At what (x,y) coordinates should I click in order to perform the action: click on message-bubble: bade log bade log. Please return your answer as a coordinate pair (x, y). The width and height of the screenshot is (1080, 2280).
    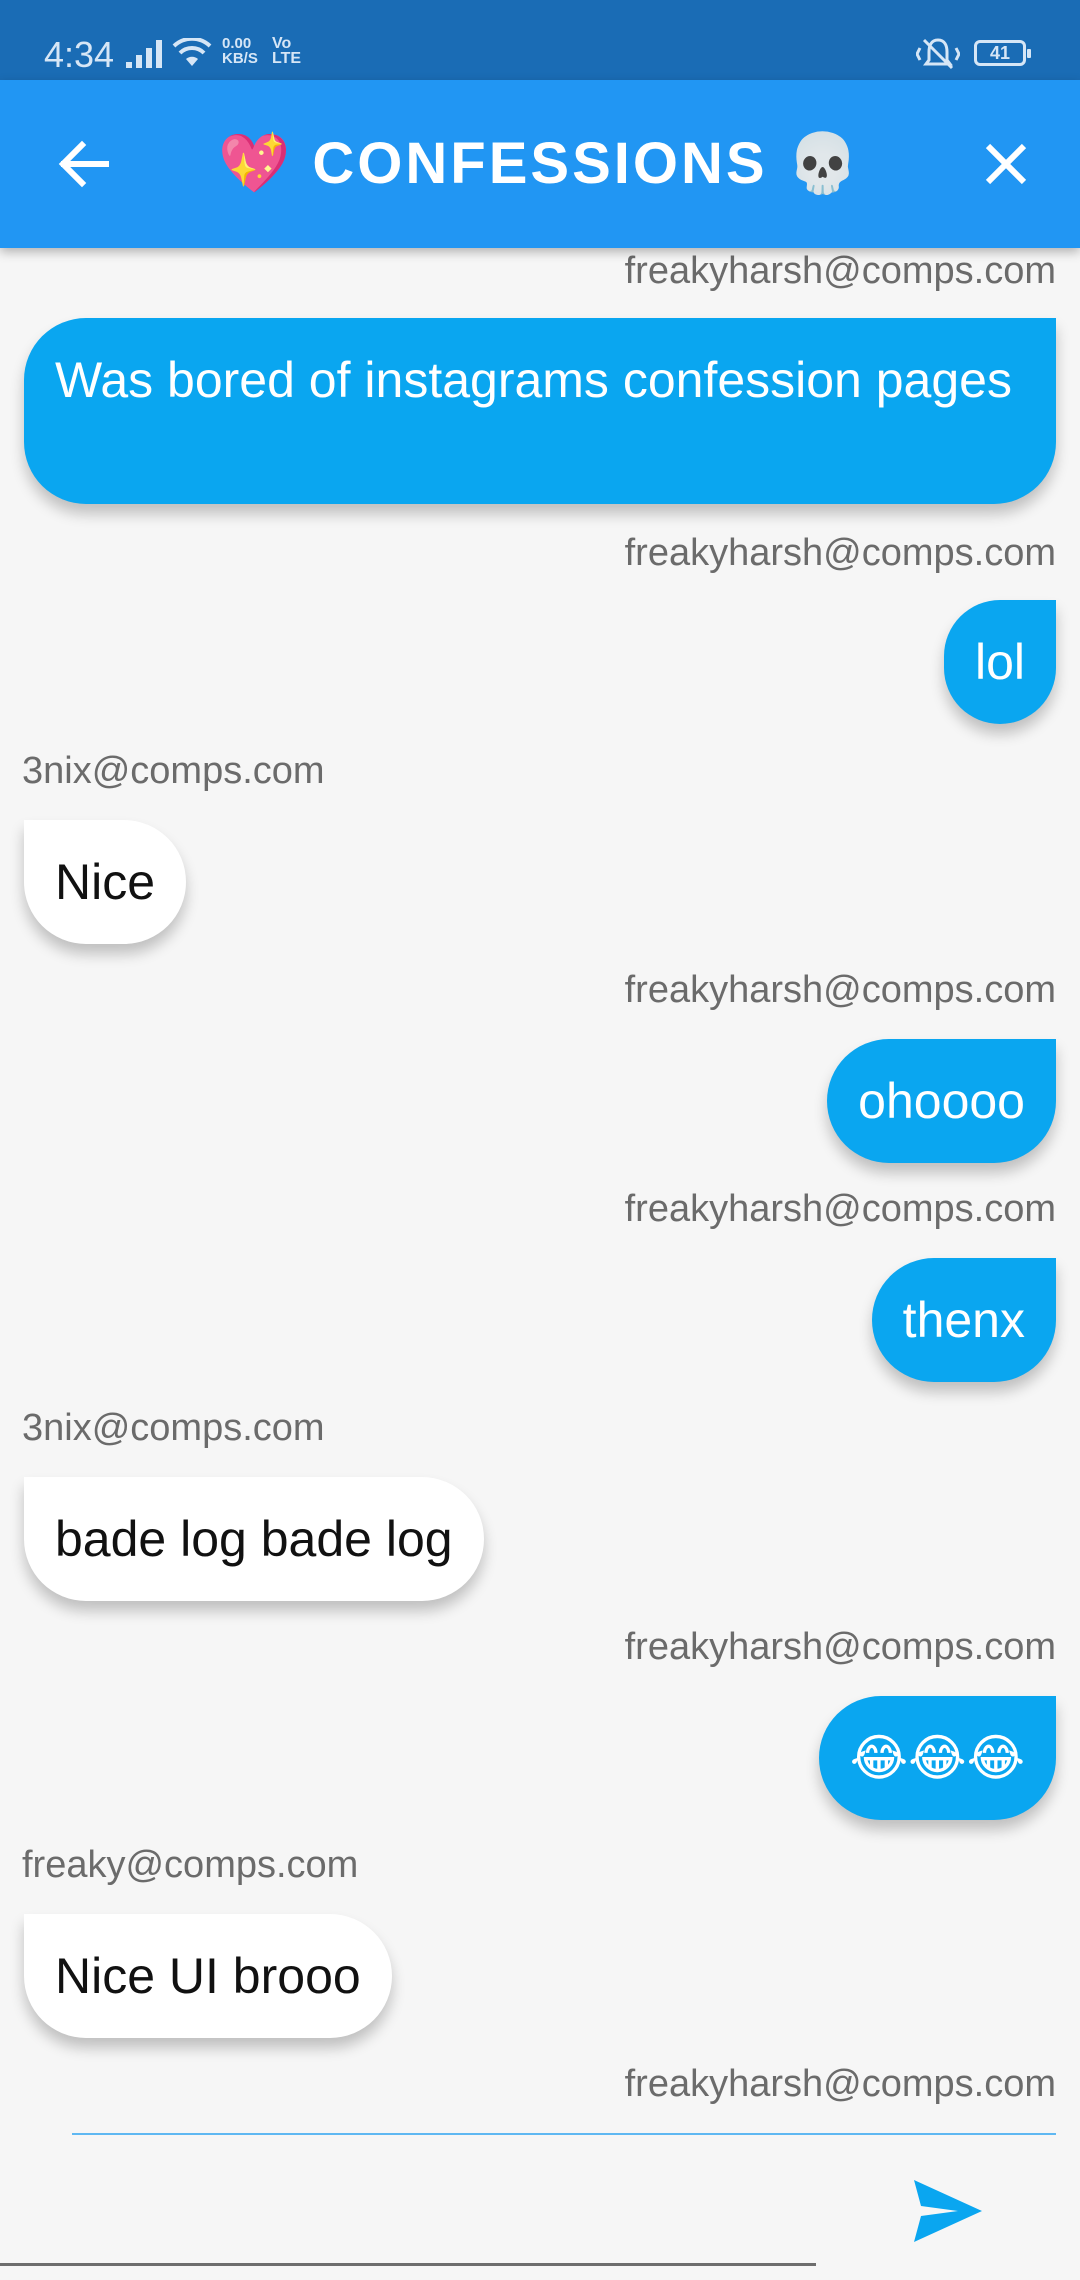
    Looking at the image, I should click on (254, 1539).